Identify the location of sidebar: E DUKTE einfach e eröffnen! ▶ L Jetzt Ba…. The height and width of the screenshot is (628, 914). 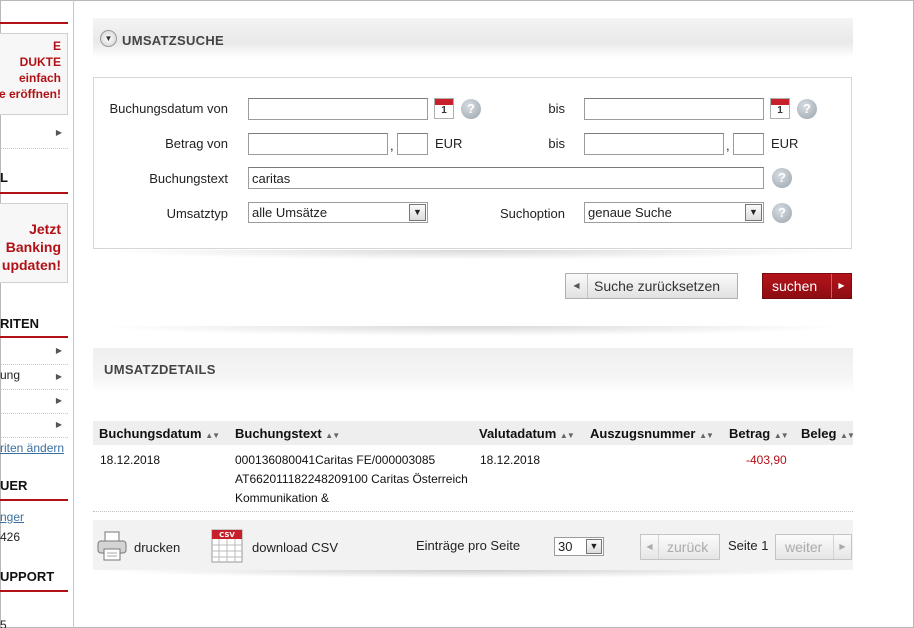
(37, 314).